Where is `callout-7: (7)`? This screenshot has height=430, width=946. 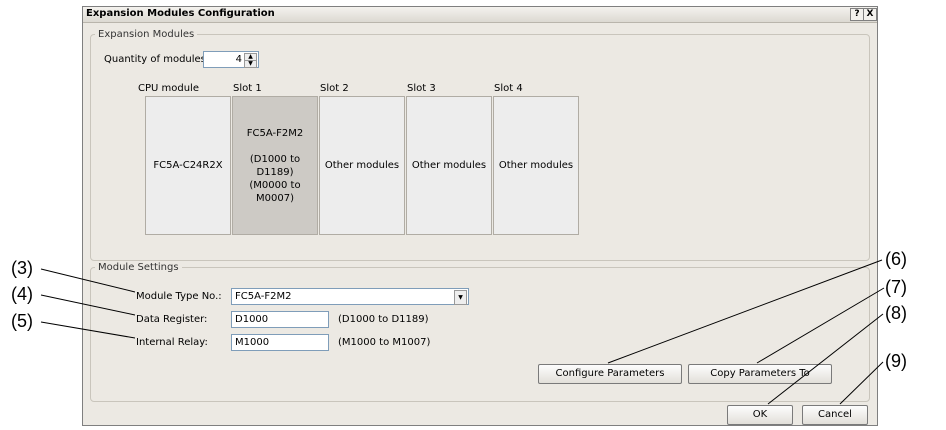 callout-7: (7) is located at coordinates (896, 287).